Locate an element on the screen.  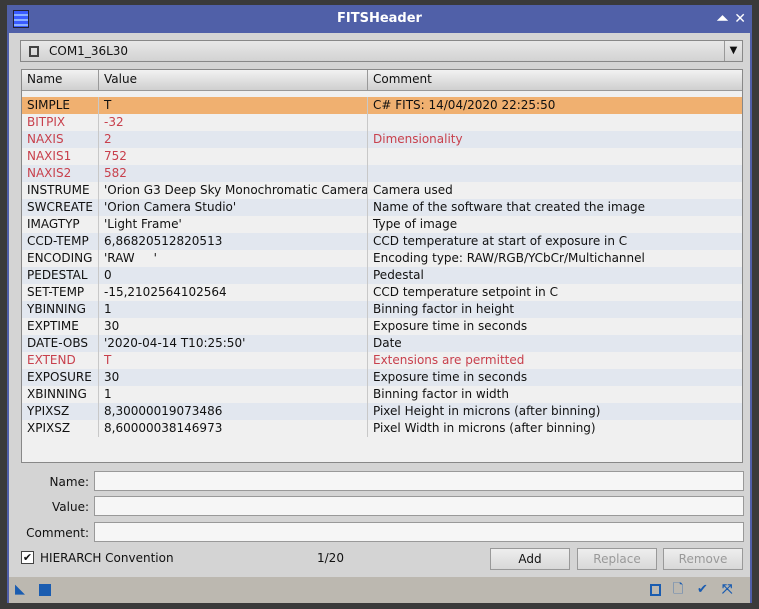
cell-value: 6,86820512820513 is located at coordinates (233, 241).